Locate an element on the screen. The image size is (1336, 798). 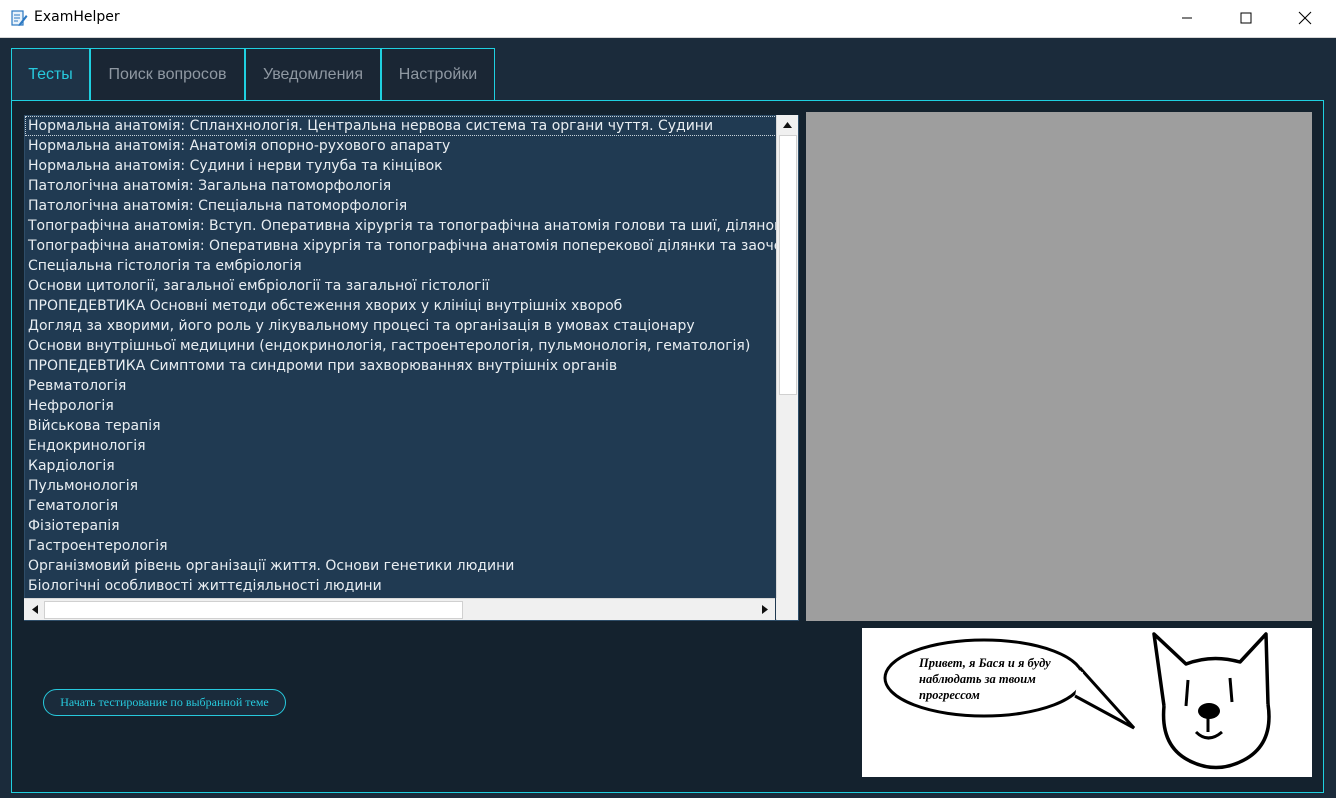
tab-settings: Настройки is located at coordinates (438, 74).